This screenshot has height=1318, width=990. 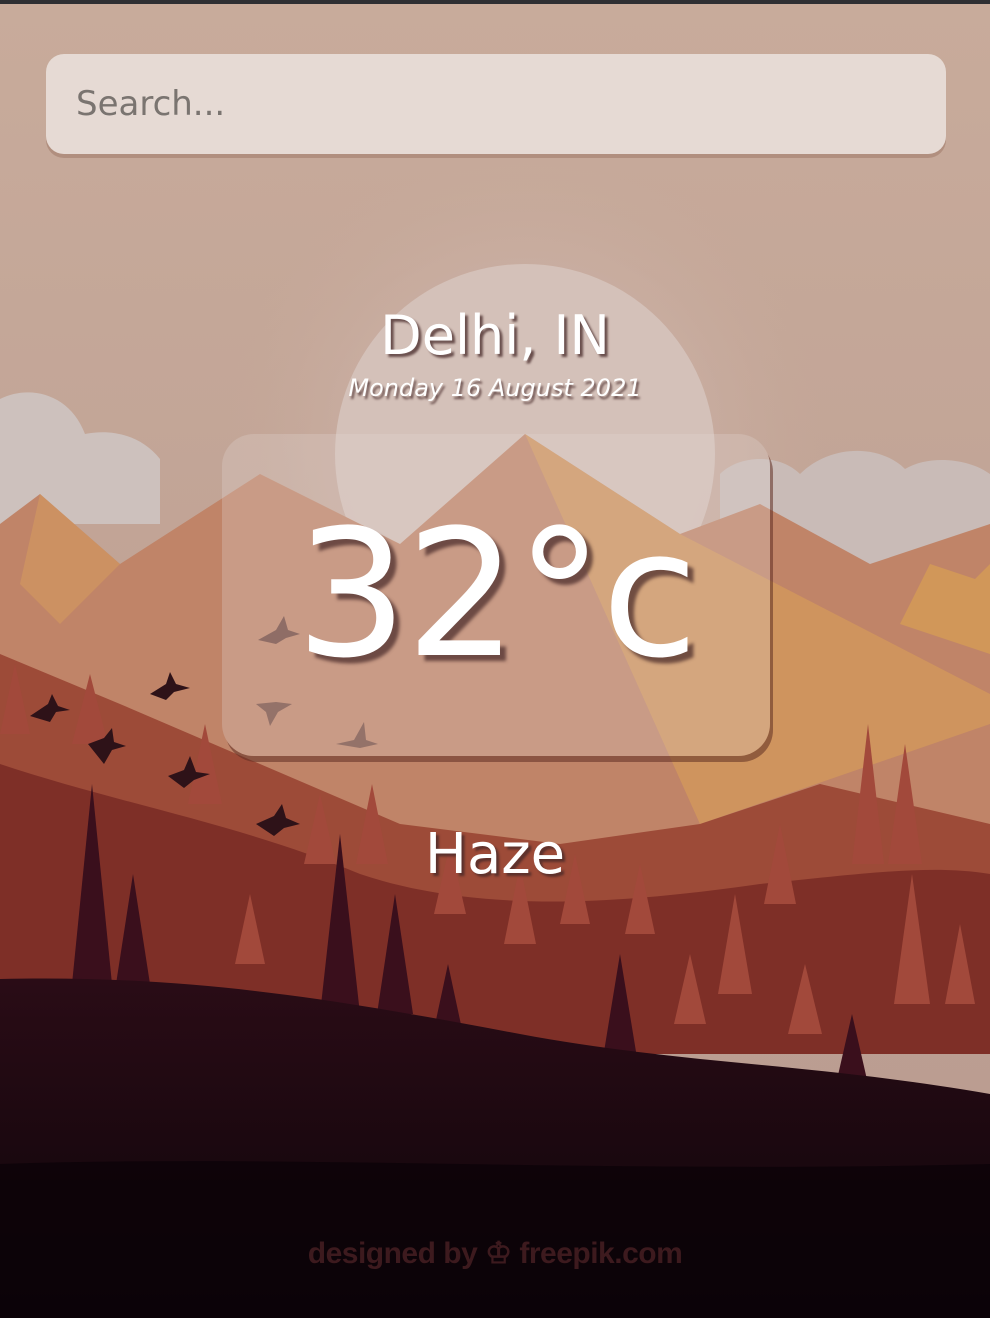 What do you see at coordinates (495, 335) in the screenshot?
I see `location-name: Delhi, IN` at bounding box center [495, 335].